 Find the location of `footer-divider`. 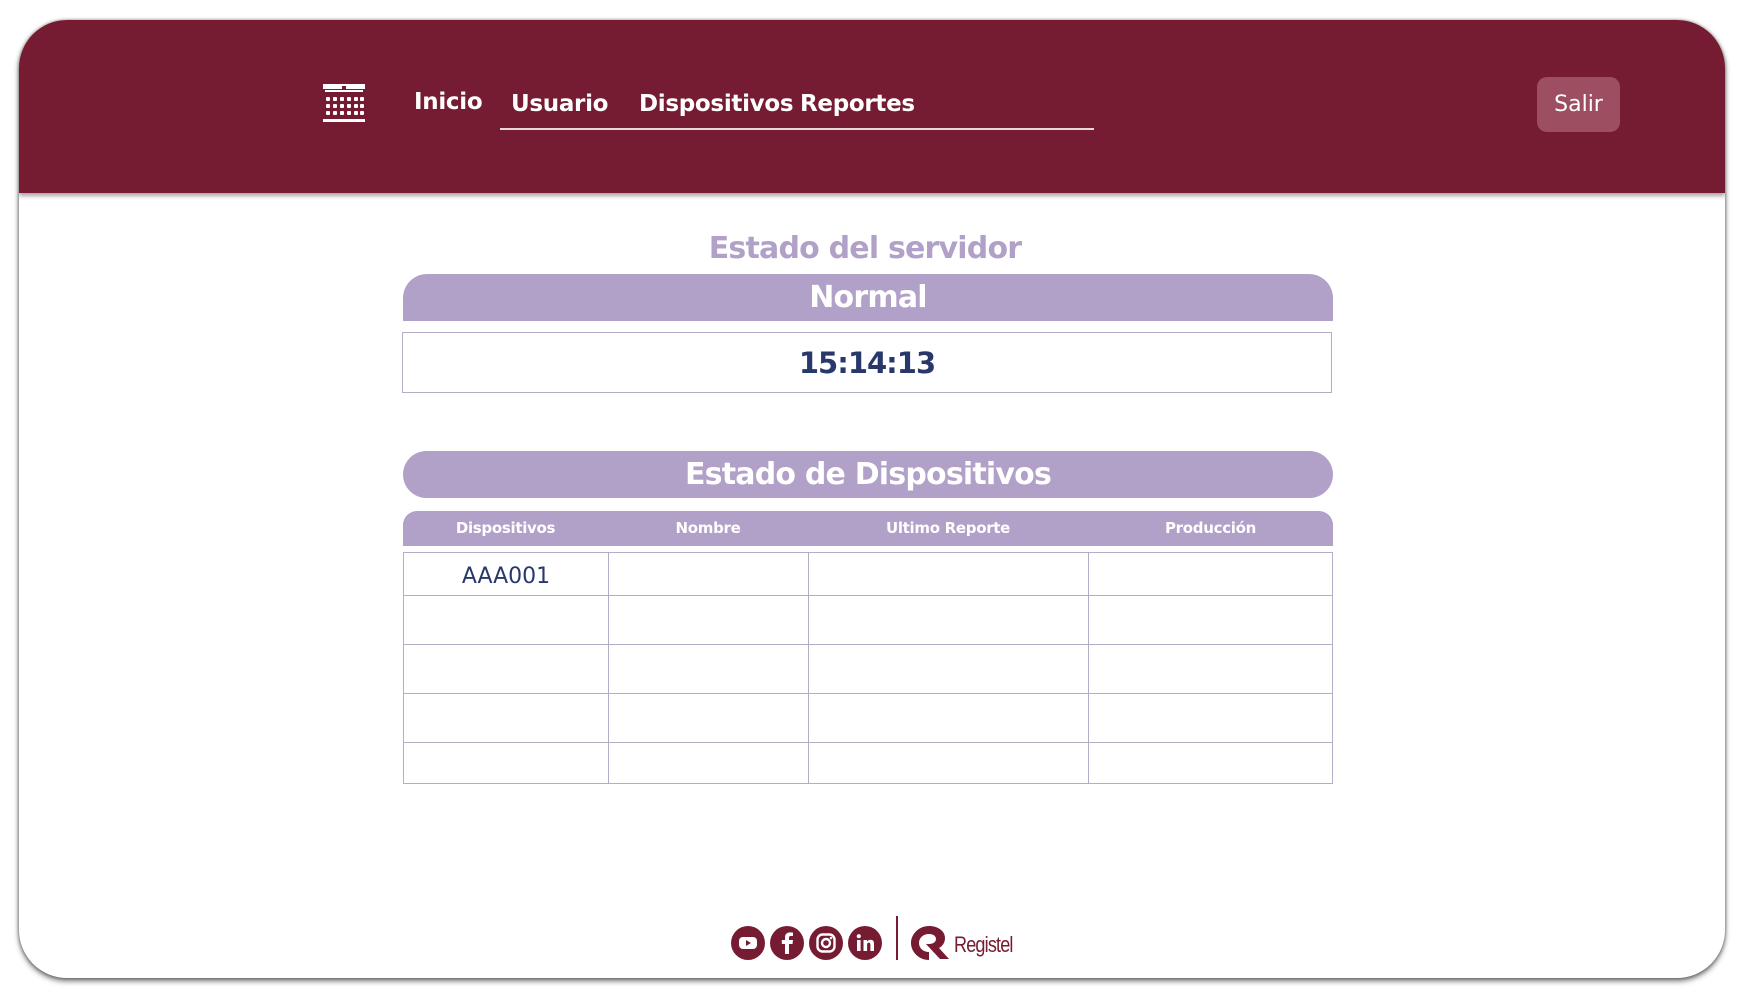

footer-divider is located at coordinates (897, 938).